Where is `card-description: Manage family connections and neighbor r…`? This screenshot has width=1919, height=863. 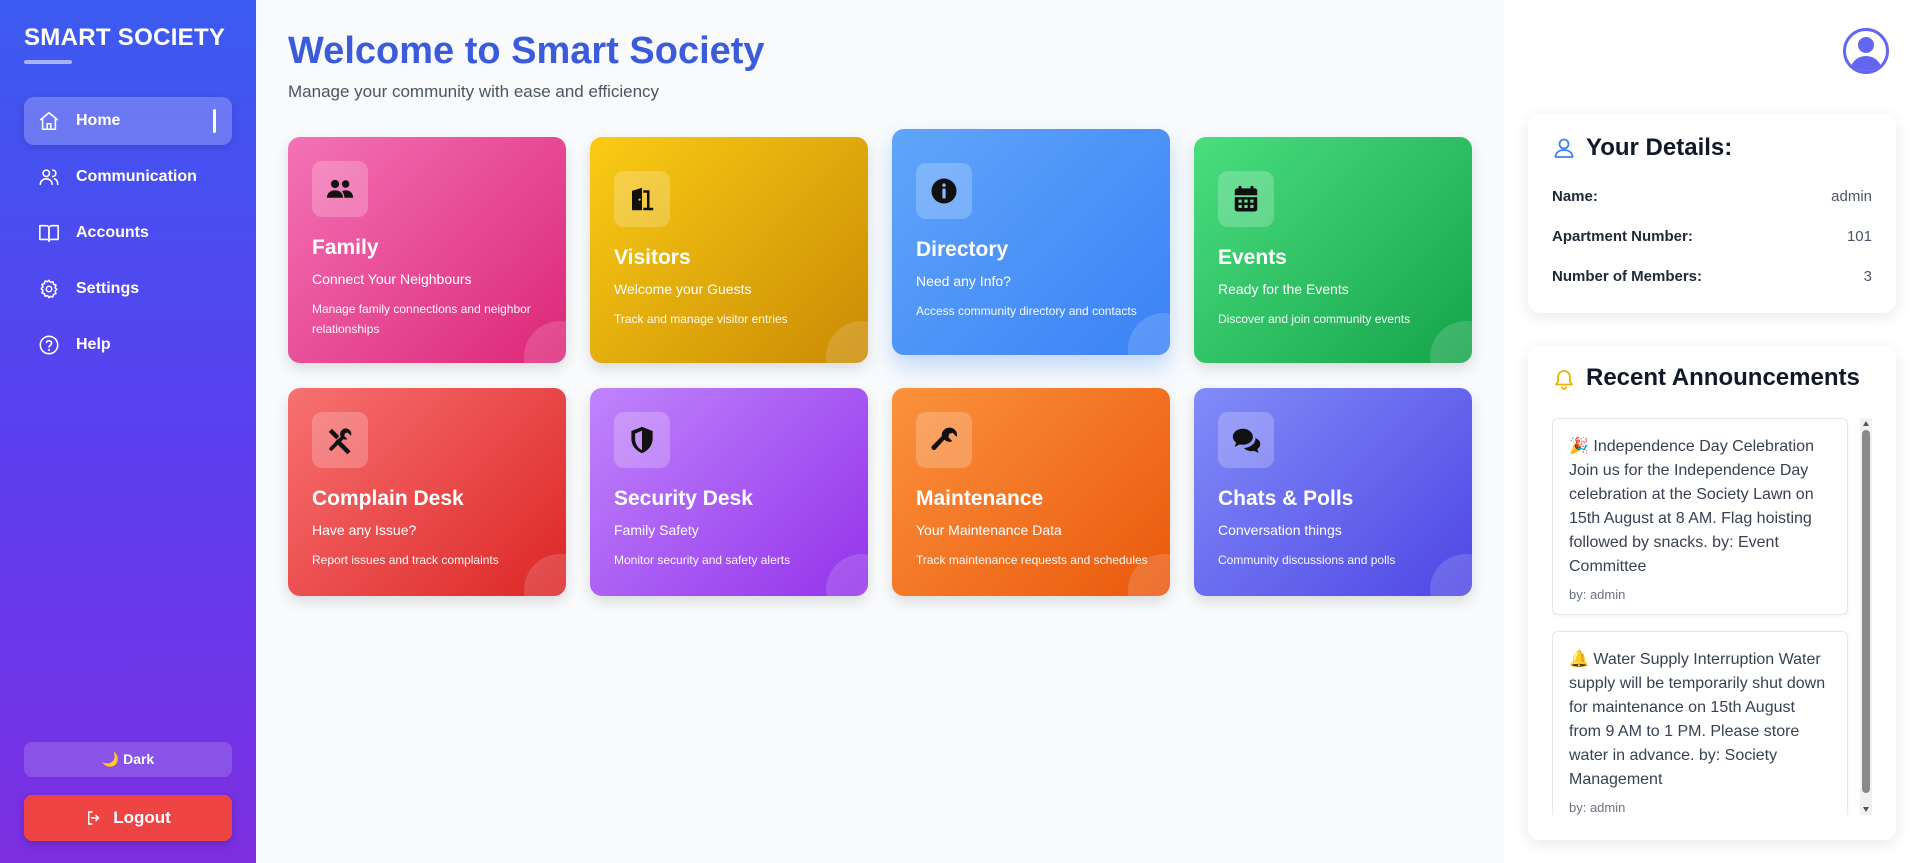 card-description: Manage family connections and neighbor r… is located at coordinates (421, 319).